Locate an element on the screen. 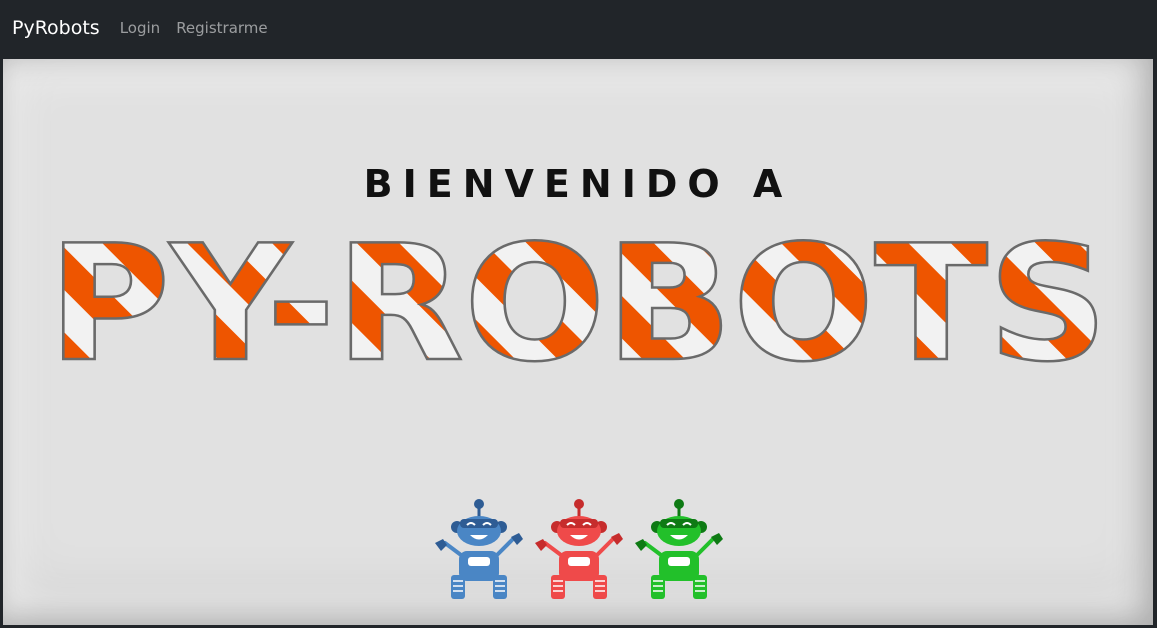  red-robot is located at coordinates (579, 549).